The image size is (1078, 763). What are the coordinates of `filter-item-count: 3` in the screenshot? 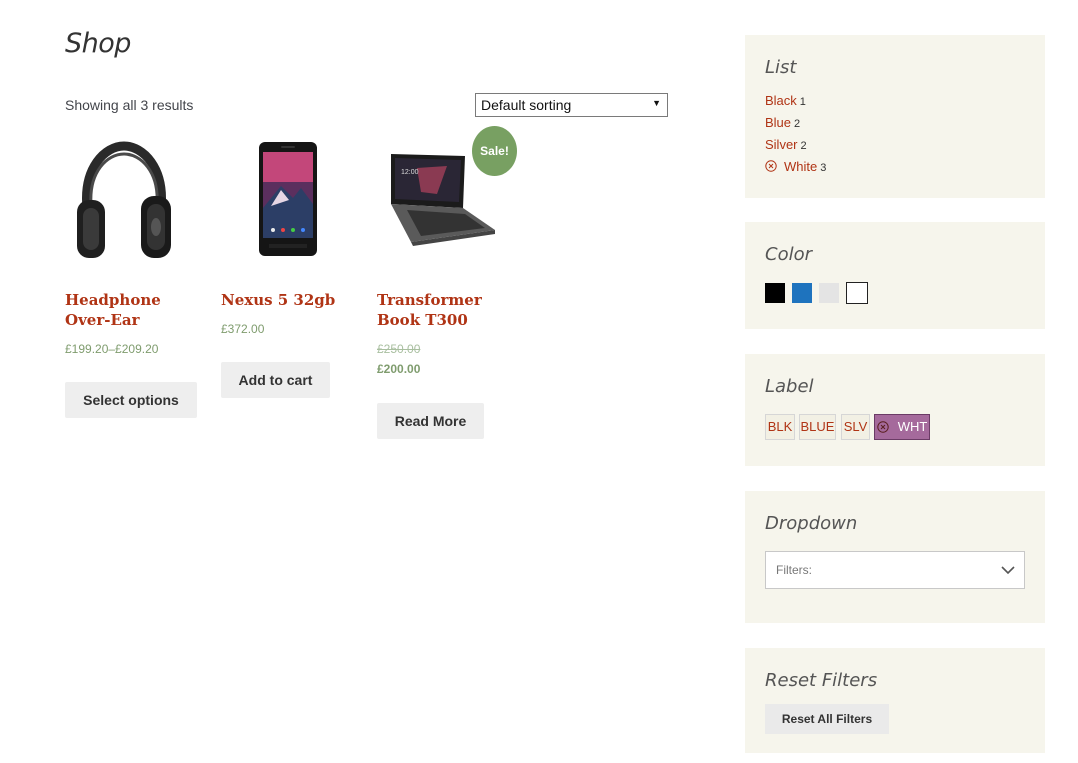 It's located at (823, 168).